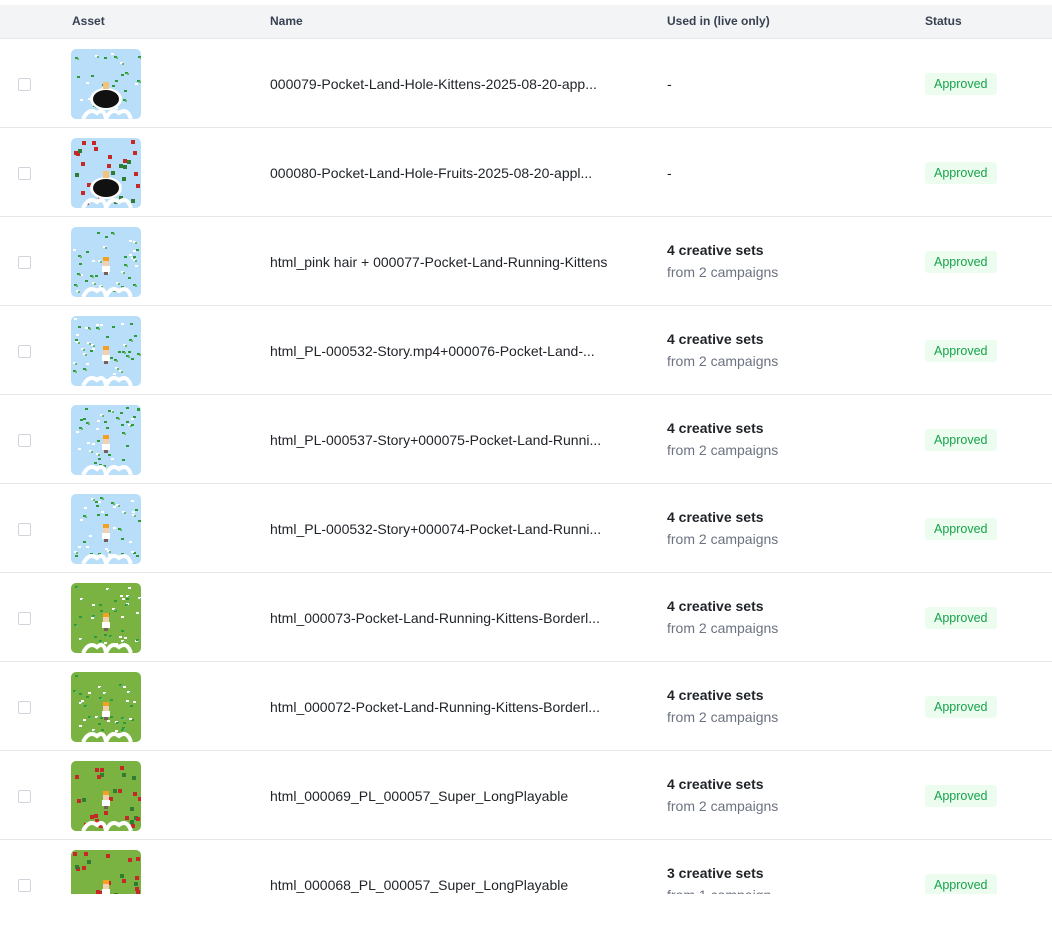 The image size is (1052, 929). I want to click on asset-name: html_000069_PL_000057_Super_LongPlayable, so click(456, 796).